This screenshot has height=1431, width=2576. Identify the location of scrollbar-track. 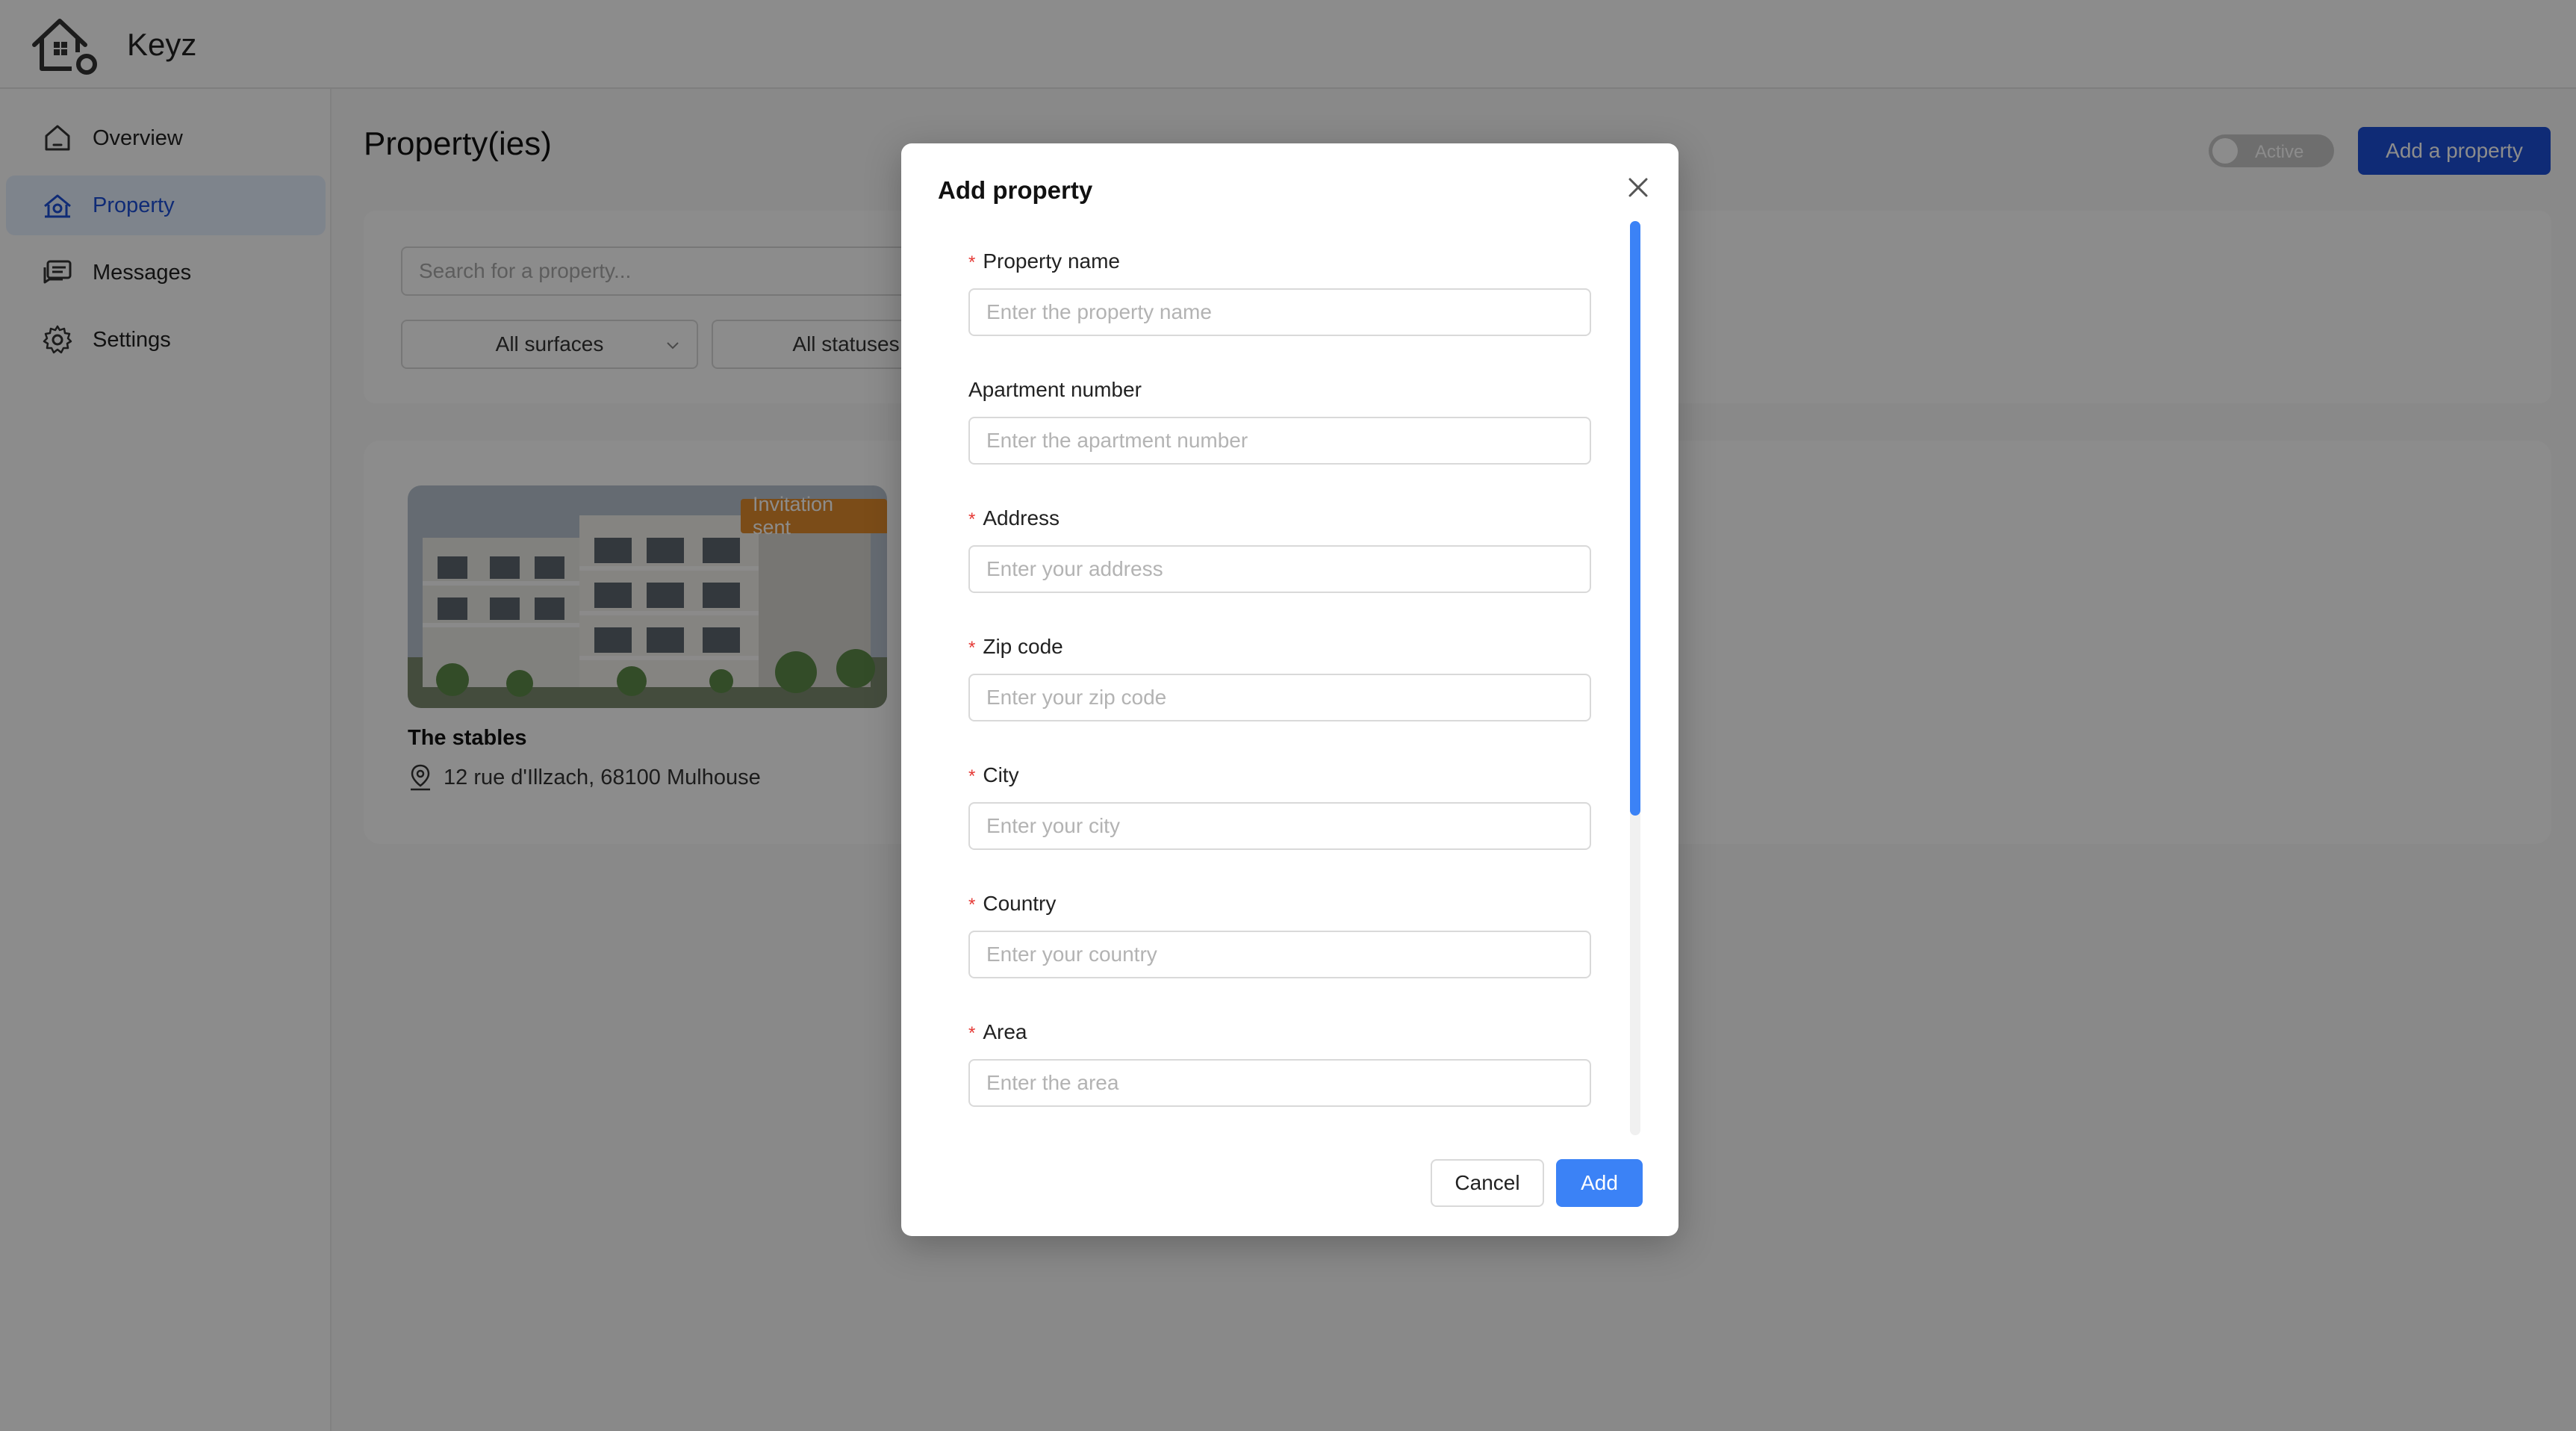
(1635, 678).